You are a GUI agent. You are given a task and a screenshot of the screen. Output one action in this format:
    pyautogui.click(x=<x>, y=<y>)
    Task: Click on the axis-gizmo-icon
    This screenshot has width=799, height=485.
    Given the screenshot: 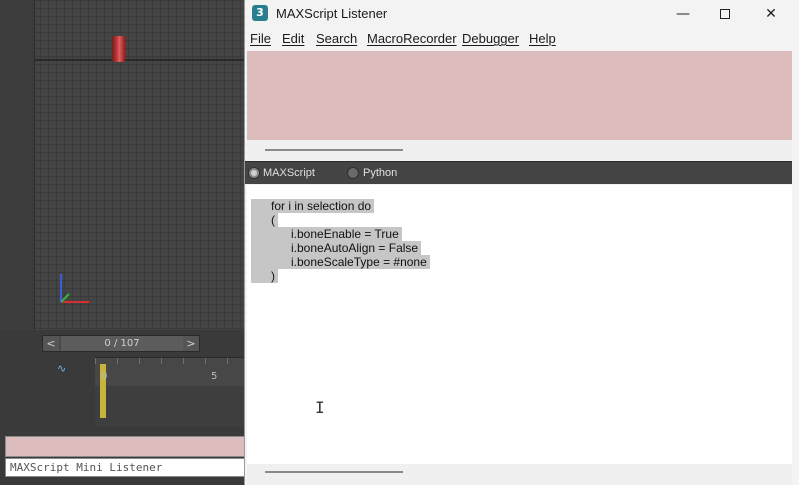 What is the action you would take?
    pyautogui.click(x=74, y=288)
    